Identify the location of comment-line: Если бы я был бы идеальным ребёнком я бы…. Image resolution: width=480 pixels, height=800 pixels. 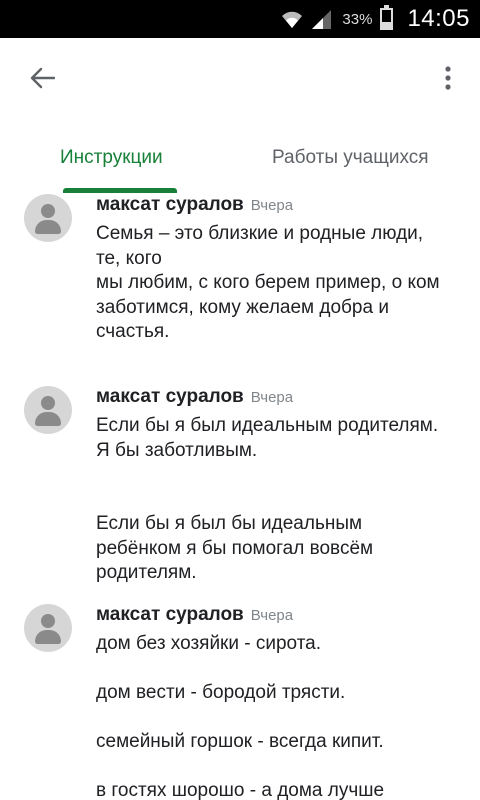
(235, 548).